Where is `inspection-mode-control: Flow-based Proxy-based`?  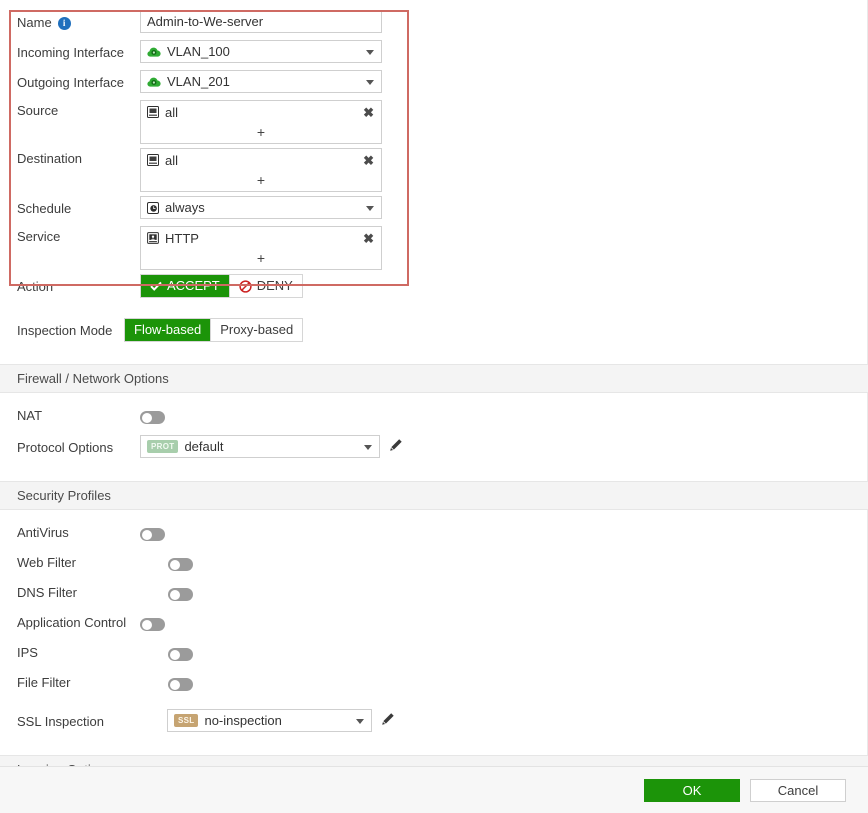
inspection-mode-control: Flow-based Proxy-based is located at coordinates (496, 330).